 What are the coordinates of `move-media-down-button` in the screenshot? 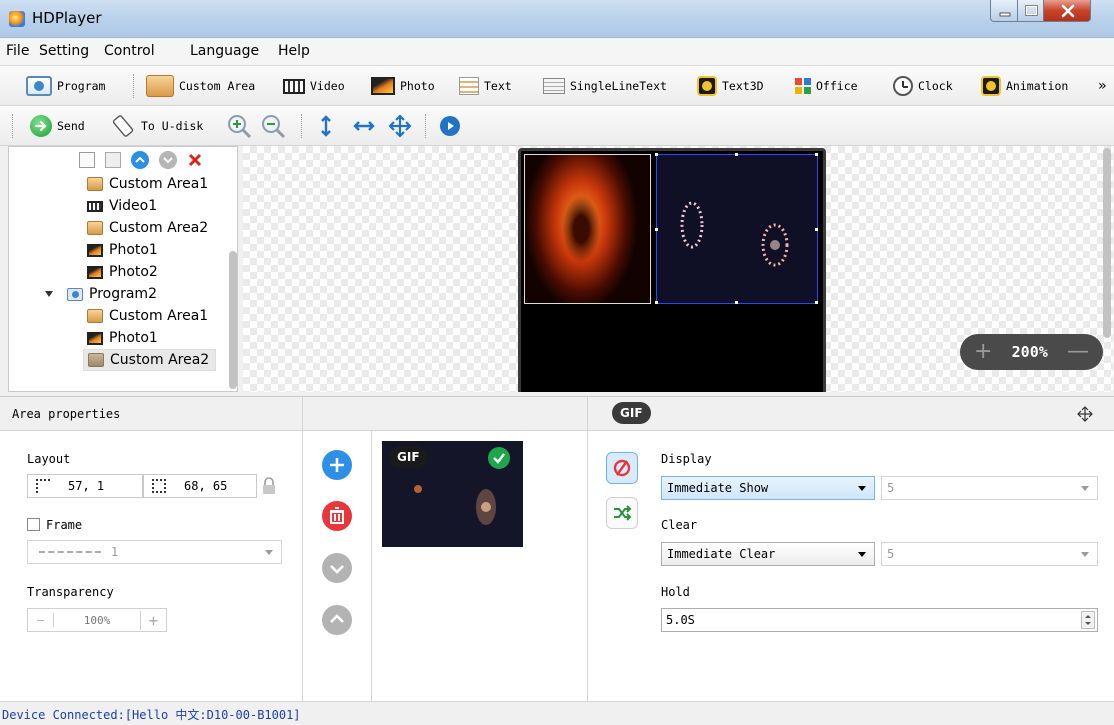 It's located at (337, 568).